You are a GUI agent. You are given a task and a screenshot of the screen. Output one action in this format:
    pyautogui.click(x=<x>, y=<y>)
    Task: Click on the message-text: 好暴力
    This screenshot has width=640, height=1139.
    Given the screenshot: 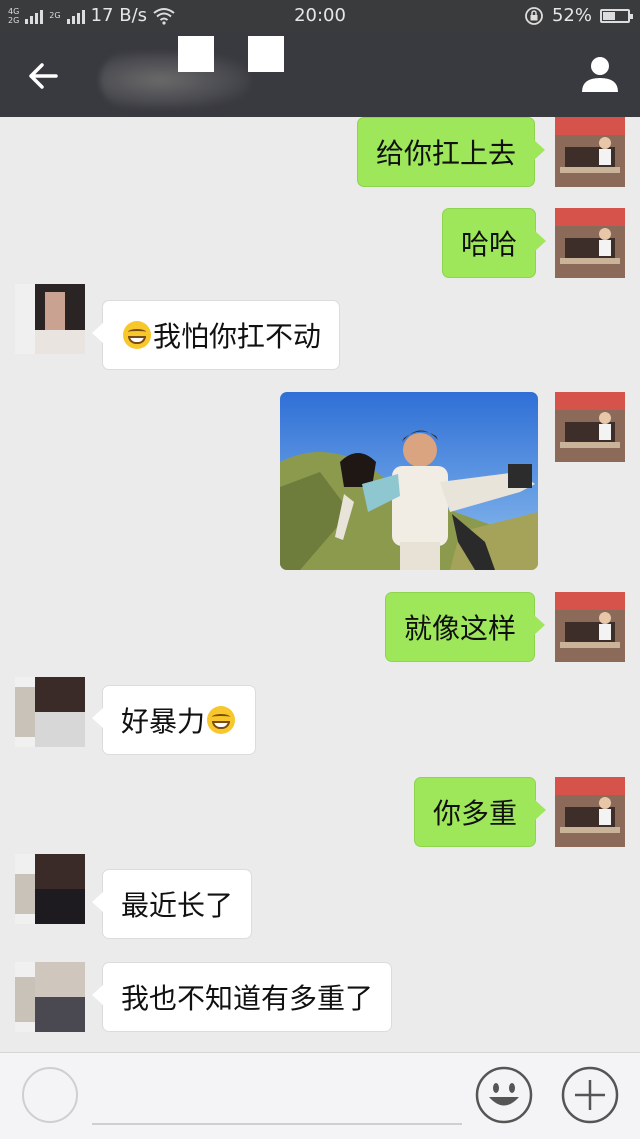 What is the action you would take?
    pyautogui.click(x=163, y=721)
    